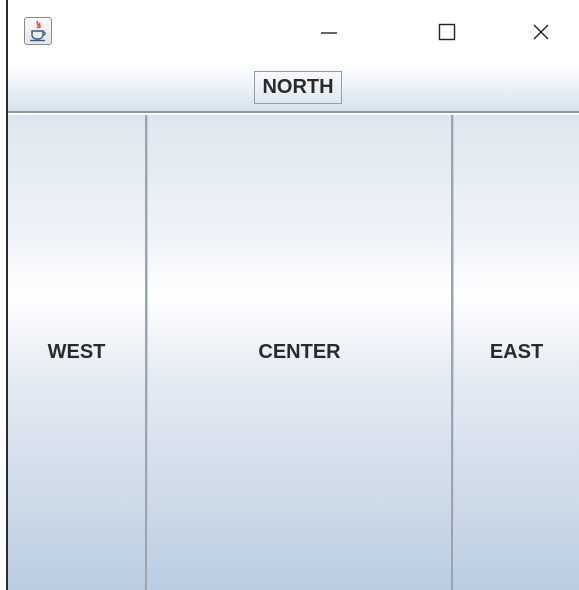 Image resolution: width=579 pixels, height=590 pixels. I want to click on close-button, so click(541, 32).